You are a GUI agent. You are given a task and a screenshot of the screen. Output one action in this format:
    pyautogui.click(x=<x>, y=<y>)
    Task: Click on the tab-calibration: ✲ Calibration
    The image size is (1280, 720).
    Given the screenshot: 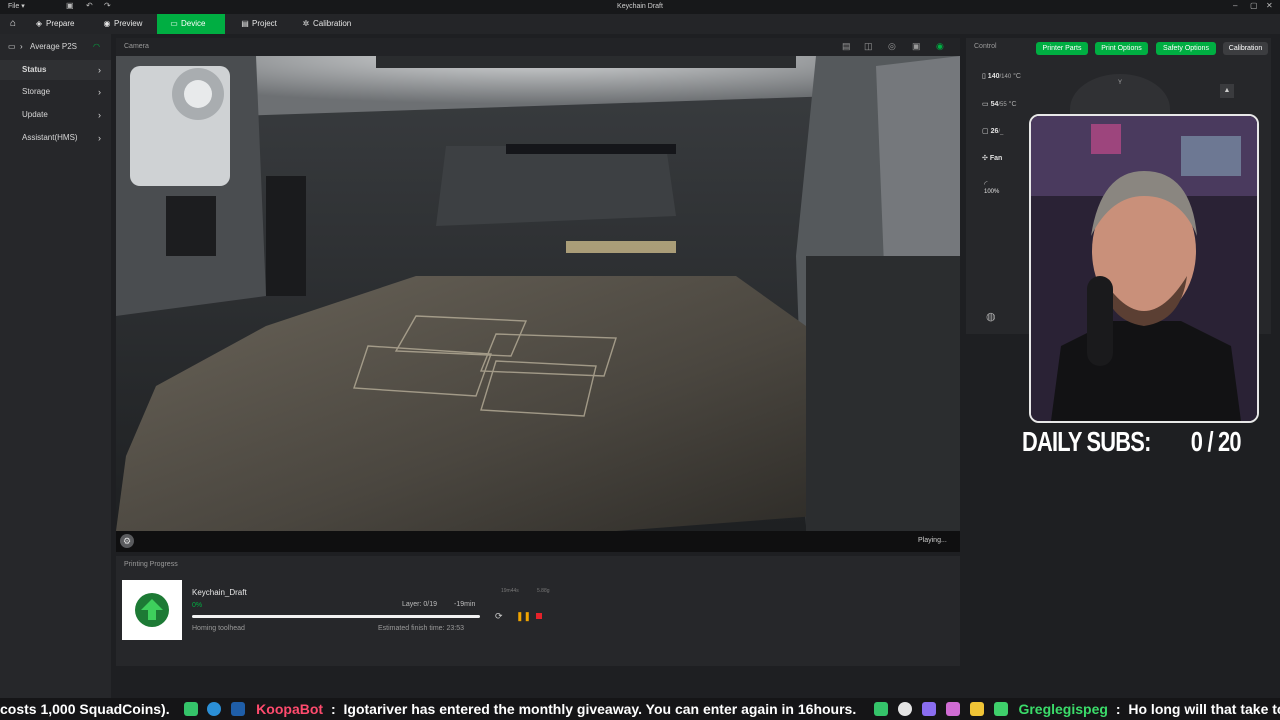 What is the action you would take?
    pyautogui.click(x=333, y=24)
    